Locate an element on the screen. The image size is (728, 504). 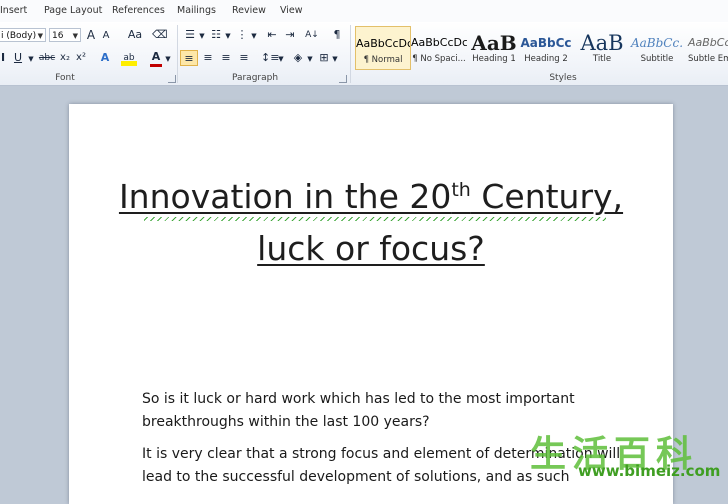
style-name: Title is located at coordinates (602, 59).